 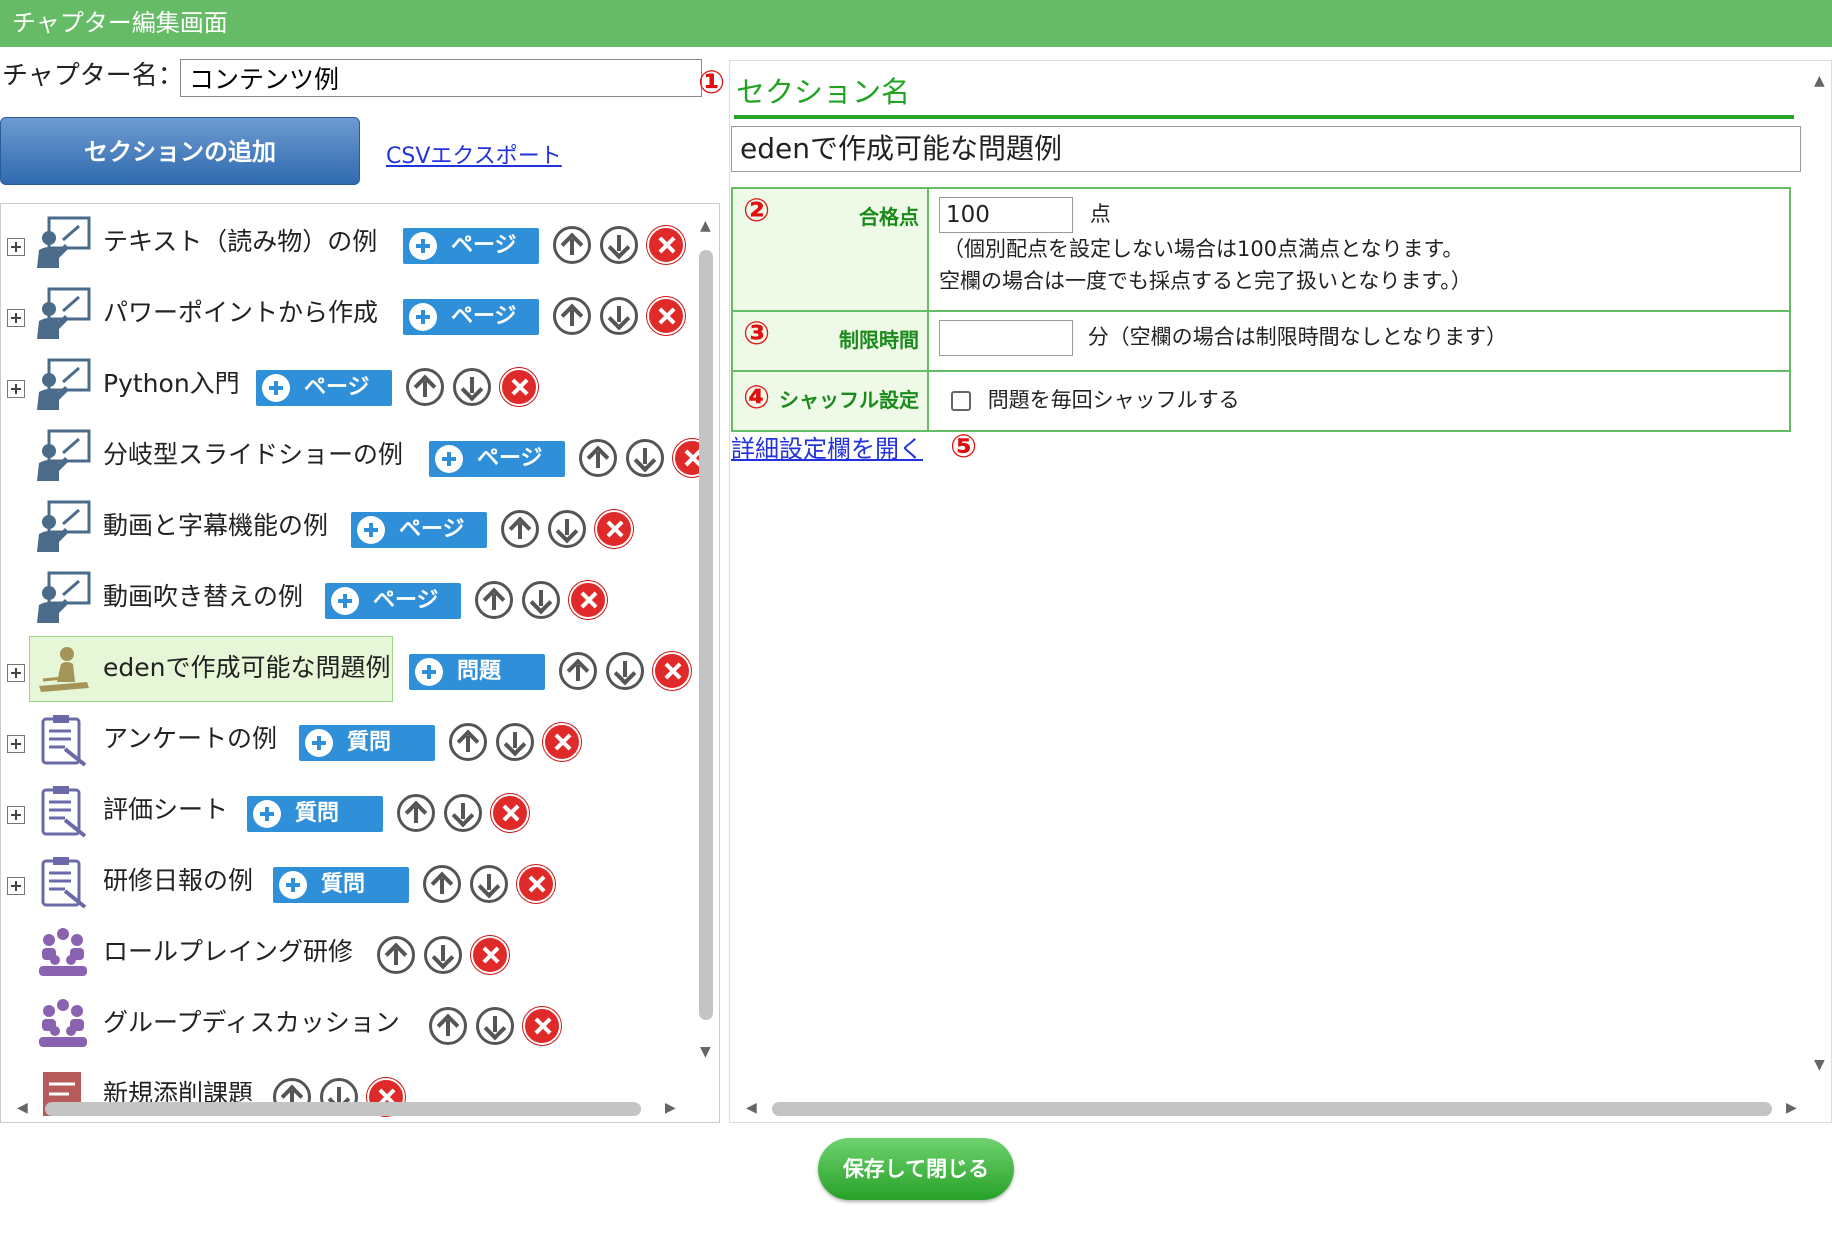 What do you see at coordinates (240, 242) in the screenshot?
I see `tree-item-label: テキスト（読み物）の例` at bounding box center [240, 242].